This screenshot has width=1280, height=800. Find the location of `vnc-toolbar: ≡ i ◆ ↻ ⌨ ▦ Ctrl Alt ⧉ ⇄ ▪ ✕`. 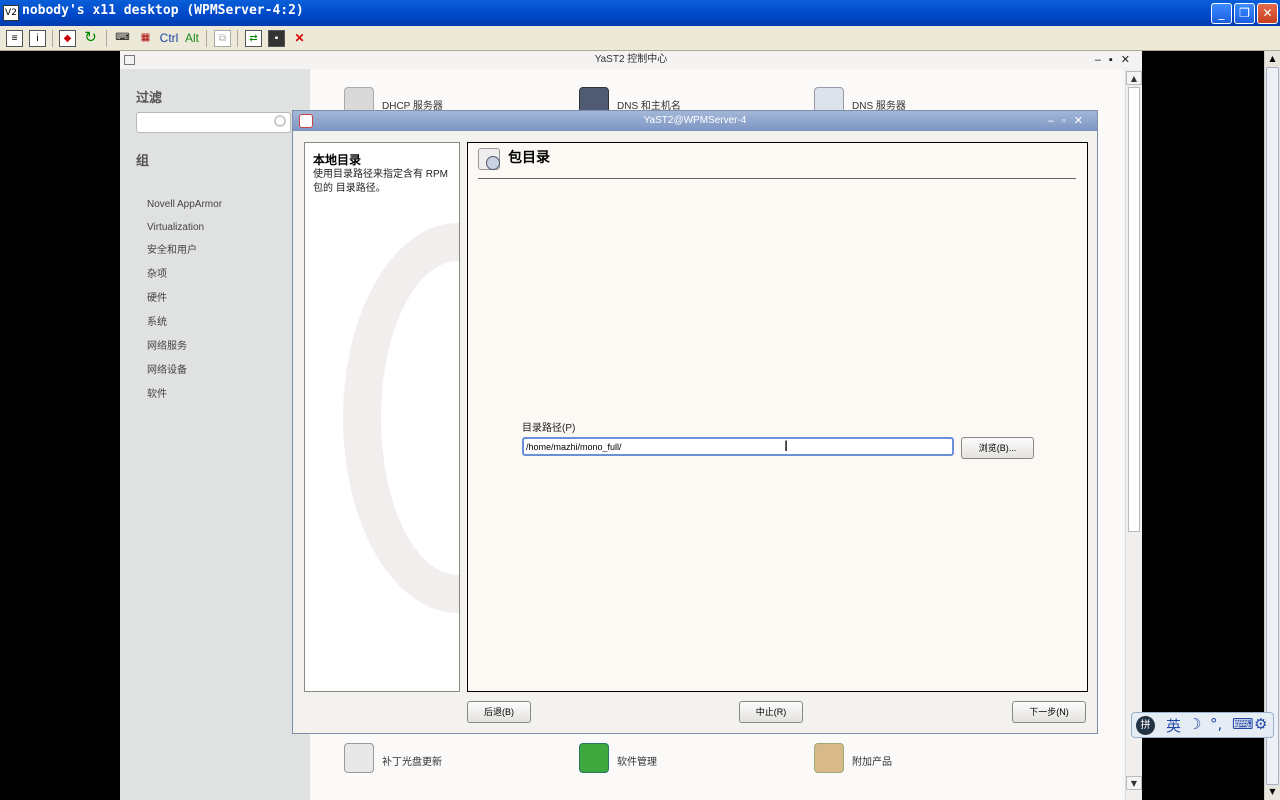

vnc-toolbar: ≡ i ◆ ↻ ⌨ ▦ Ctrl Alt ⧉ ⇄ ▪ ✕ is located at coordinates (640, 38).